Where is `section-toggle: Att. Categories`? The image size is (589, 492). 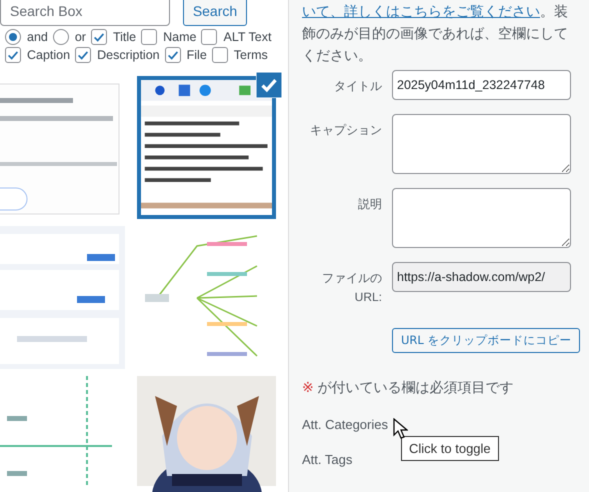 section-toggle: Att. Categories is located at coordinates (436, 424).